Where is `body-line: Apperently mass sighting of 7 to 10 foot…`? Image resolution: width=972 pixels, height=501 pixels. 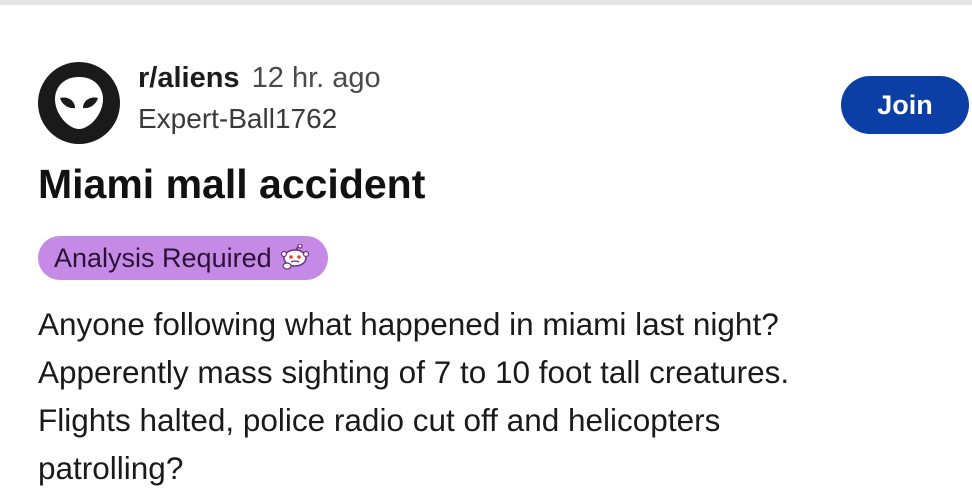 body-line: Apperently mass sighting of 7 to 10 foot… is located at coordinates (414, 372).